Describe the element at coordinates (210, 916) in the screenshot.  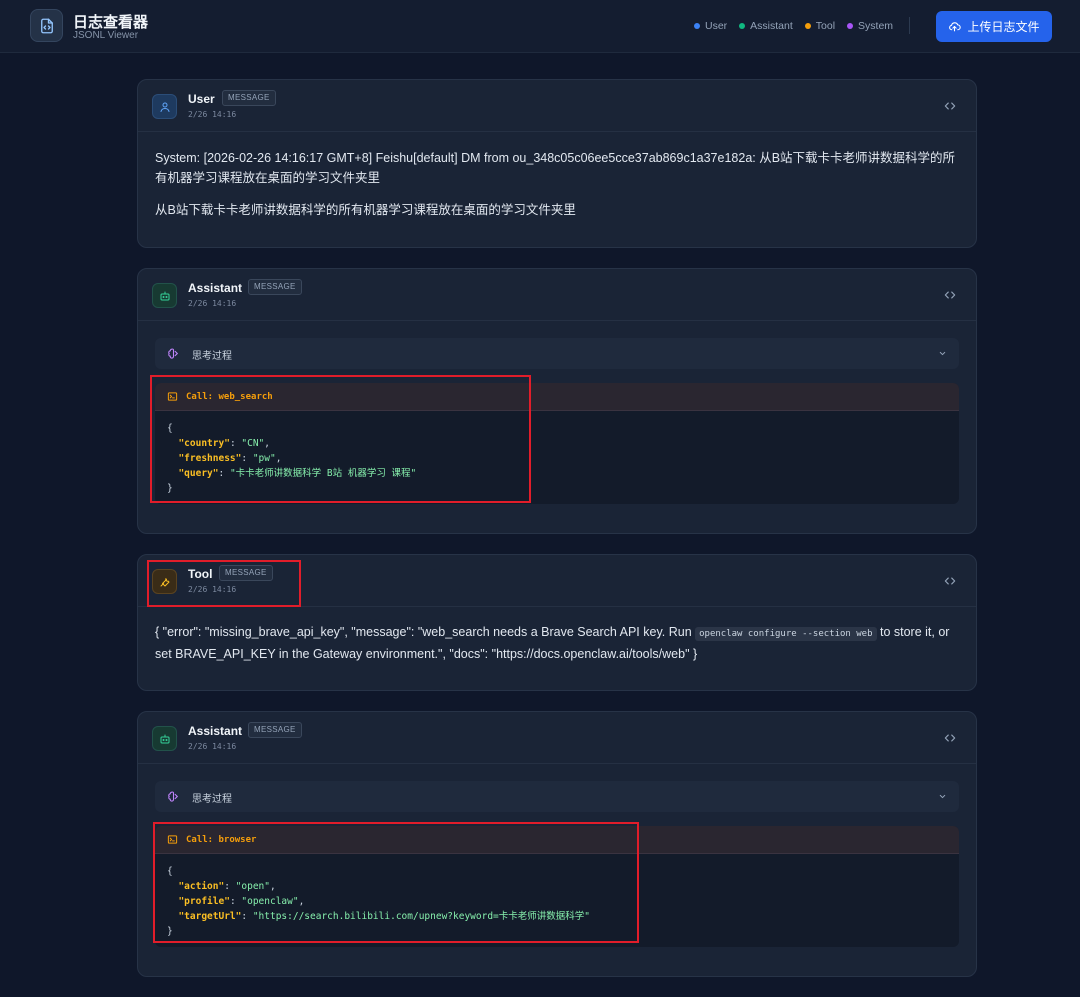
I see `json-key: "targetUrl"` at that location.